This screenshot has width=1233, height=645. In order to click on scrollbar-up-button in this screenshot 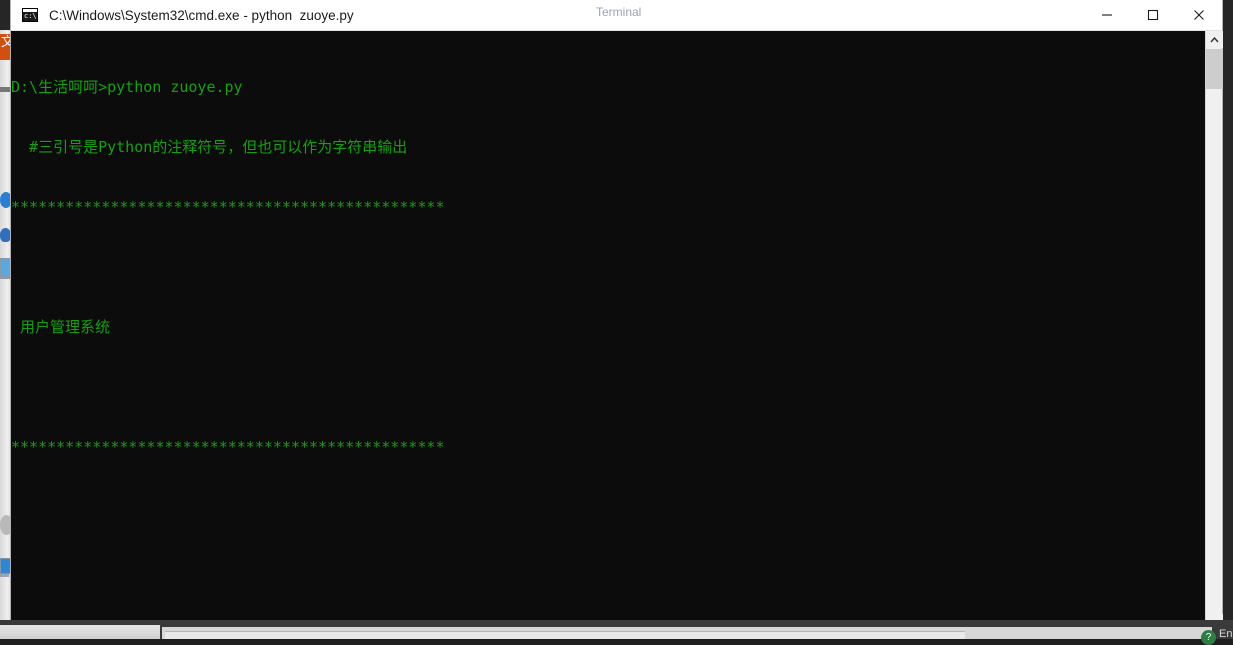, I will do `click(1214, 39)`.